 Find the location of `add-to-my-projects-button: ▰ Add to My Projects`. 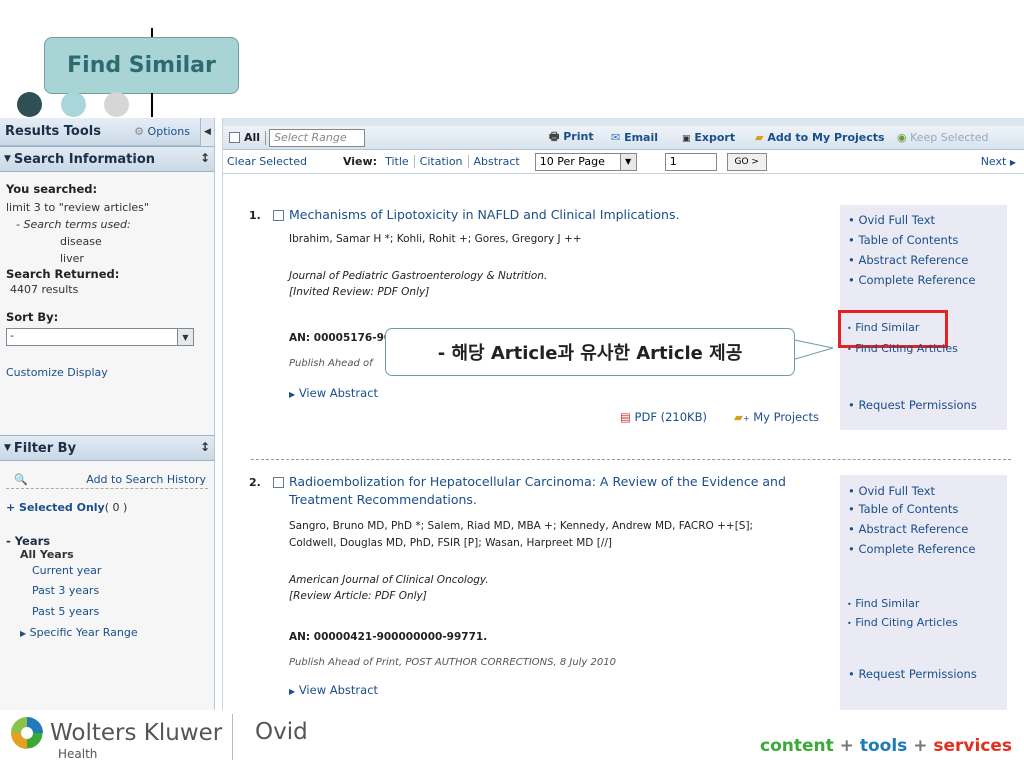

add-to-my-projects-button: ▰ Add to My Projects is located at coordinates (820, 137).